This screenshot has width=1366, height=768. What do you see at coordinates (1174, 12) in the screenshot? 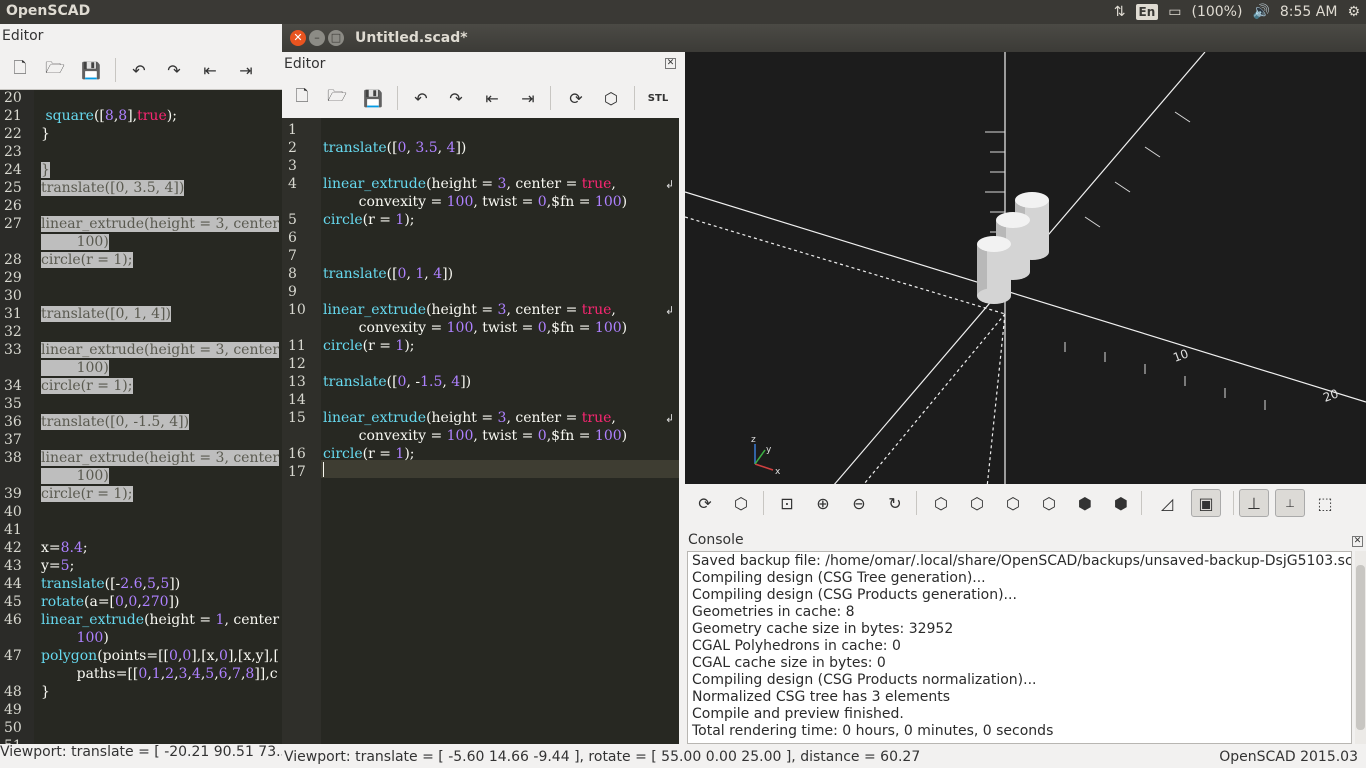
I see `battery-icon: ▭` at bounding box center [1174, 12].